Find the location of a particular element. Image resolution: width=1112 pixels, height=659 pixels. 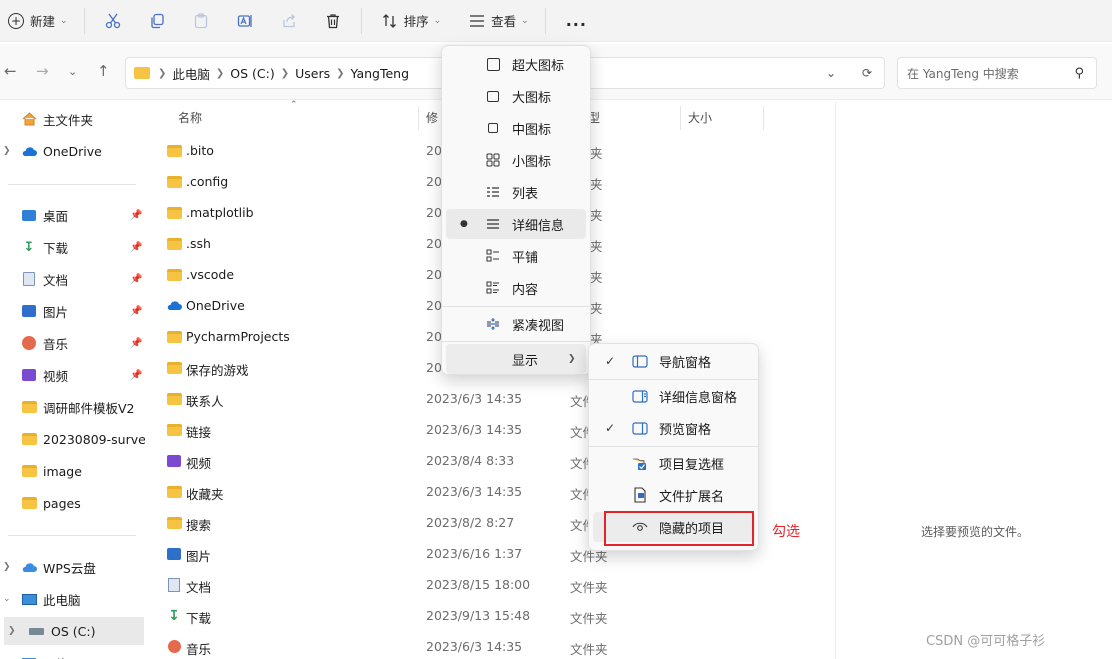

breadcrumb-users: Users is located at coordinates (312, 73).